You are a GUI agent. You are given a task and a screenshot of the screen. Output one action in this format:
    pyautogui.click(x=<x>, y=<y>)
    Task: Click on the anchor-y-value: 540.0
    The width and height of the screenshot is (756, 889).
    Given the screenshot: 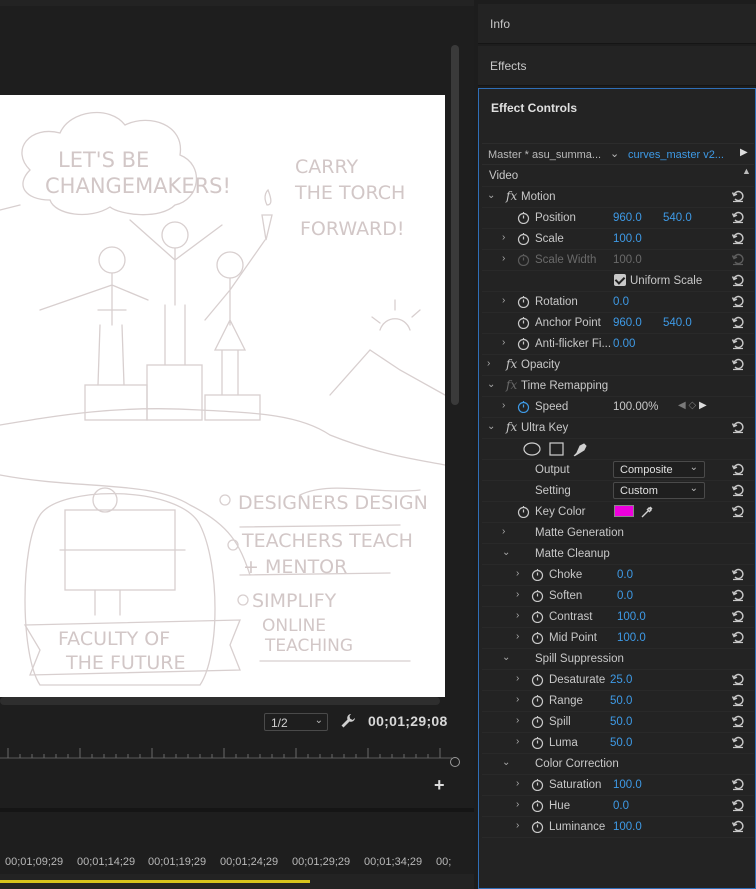 What is the action you would take?
    pyautogui.click(x=677, y=323)
    